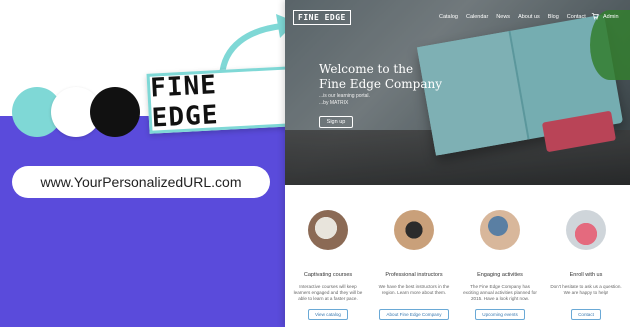 The image size is (630, 327). Describe the element at coordinates (414, 275) in the screenshot. I see `feature-title: Professional instructors` at that location.